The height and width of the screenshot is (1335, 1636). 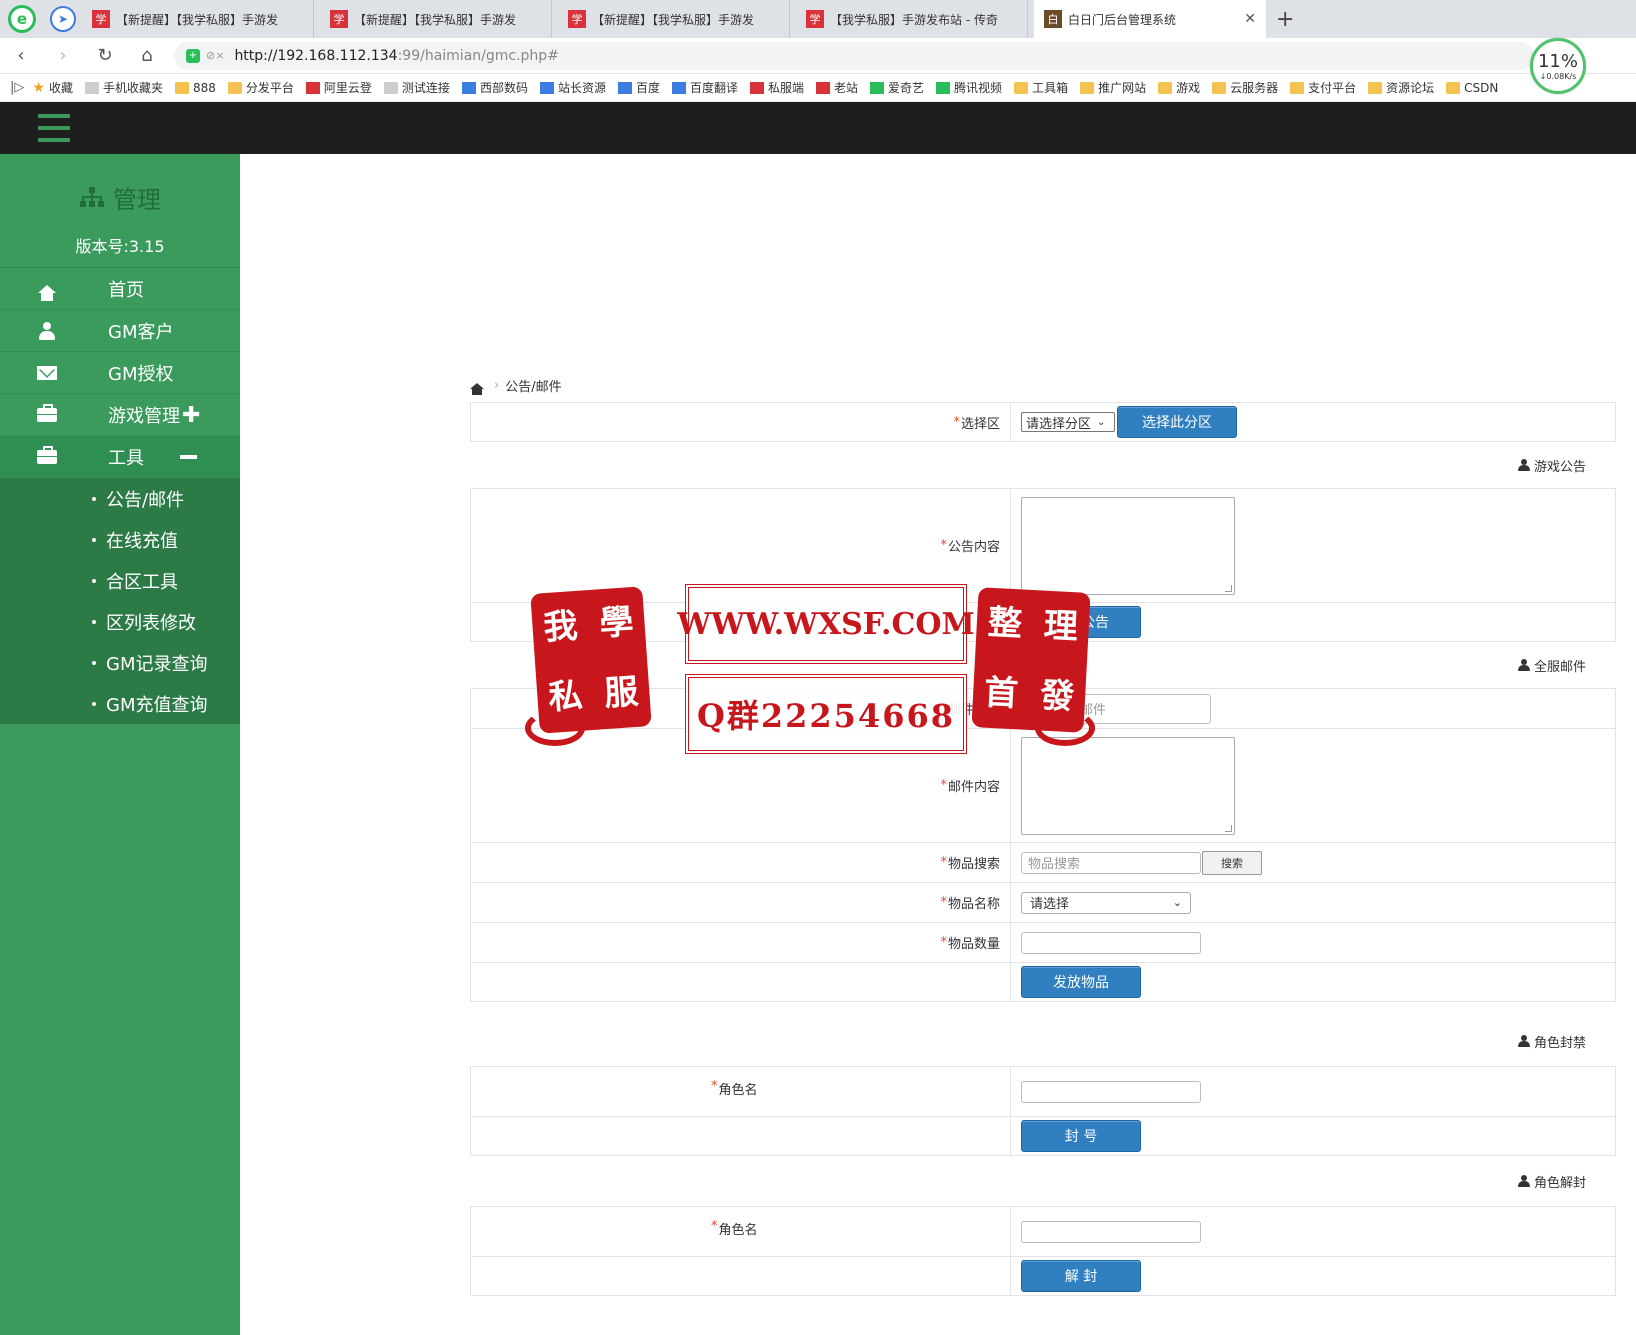 What do you see at coordinates (1111, 1091) in the screenshot?
I see `ban-role-name-input` at bounding box center [1111, 1091].